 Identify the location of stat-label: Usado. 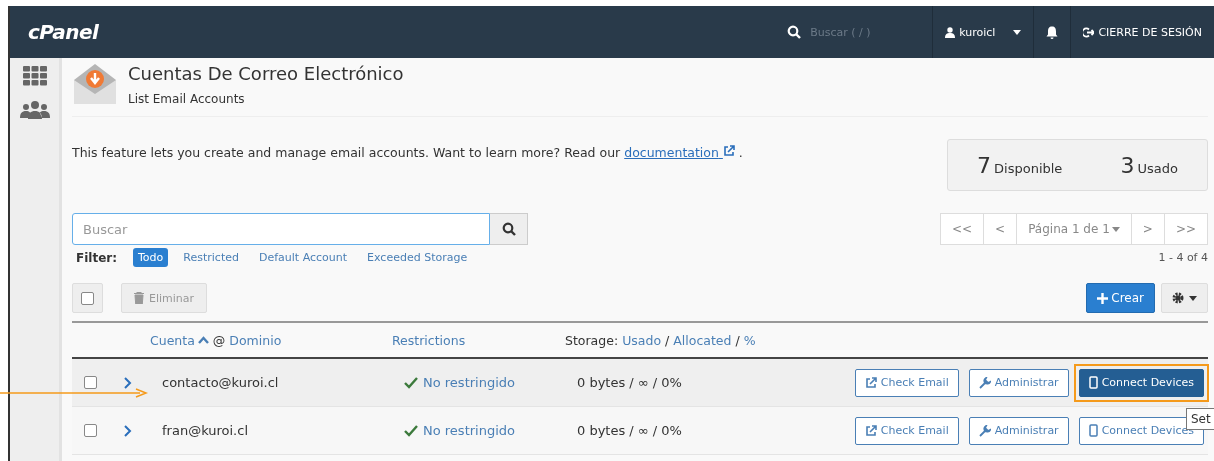
(1157, 168).